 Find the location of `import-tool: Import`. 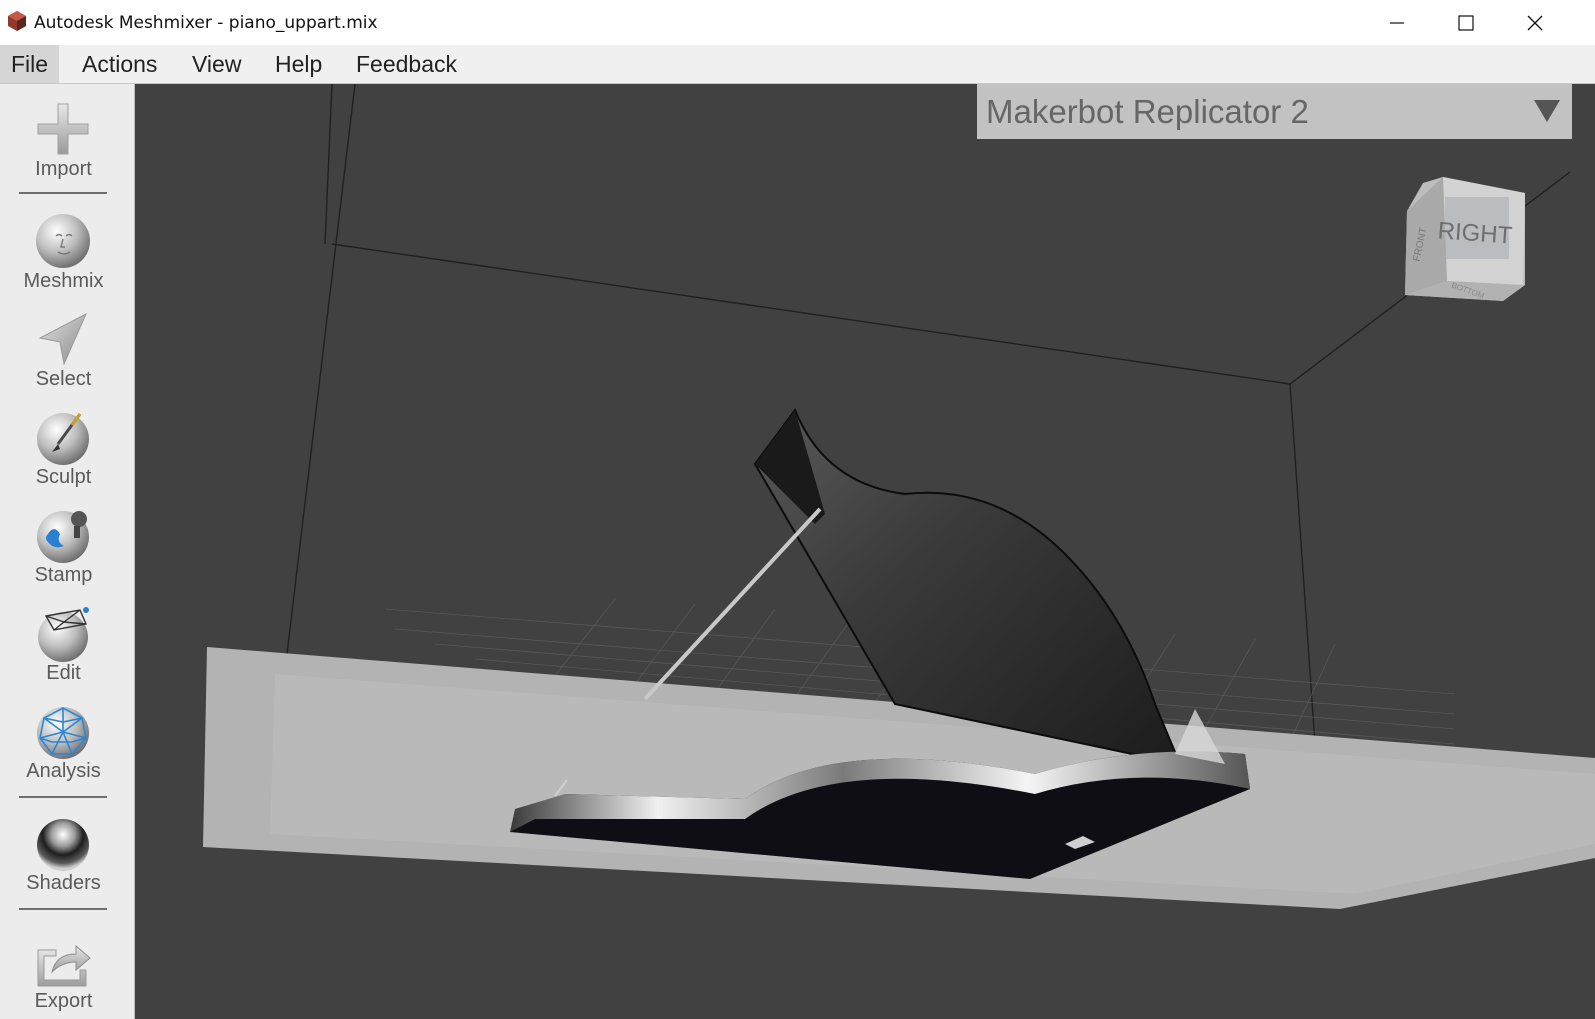

import-tool: Import is located at coordinates (63, 148).